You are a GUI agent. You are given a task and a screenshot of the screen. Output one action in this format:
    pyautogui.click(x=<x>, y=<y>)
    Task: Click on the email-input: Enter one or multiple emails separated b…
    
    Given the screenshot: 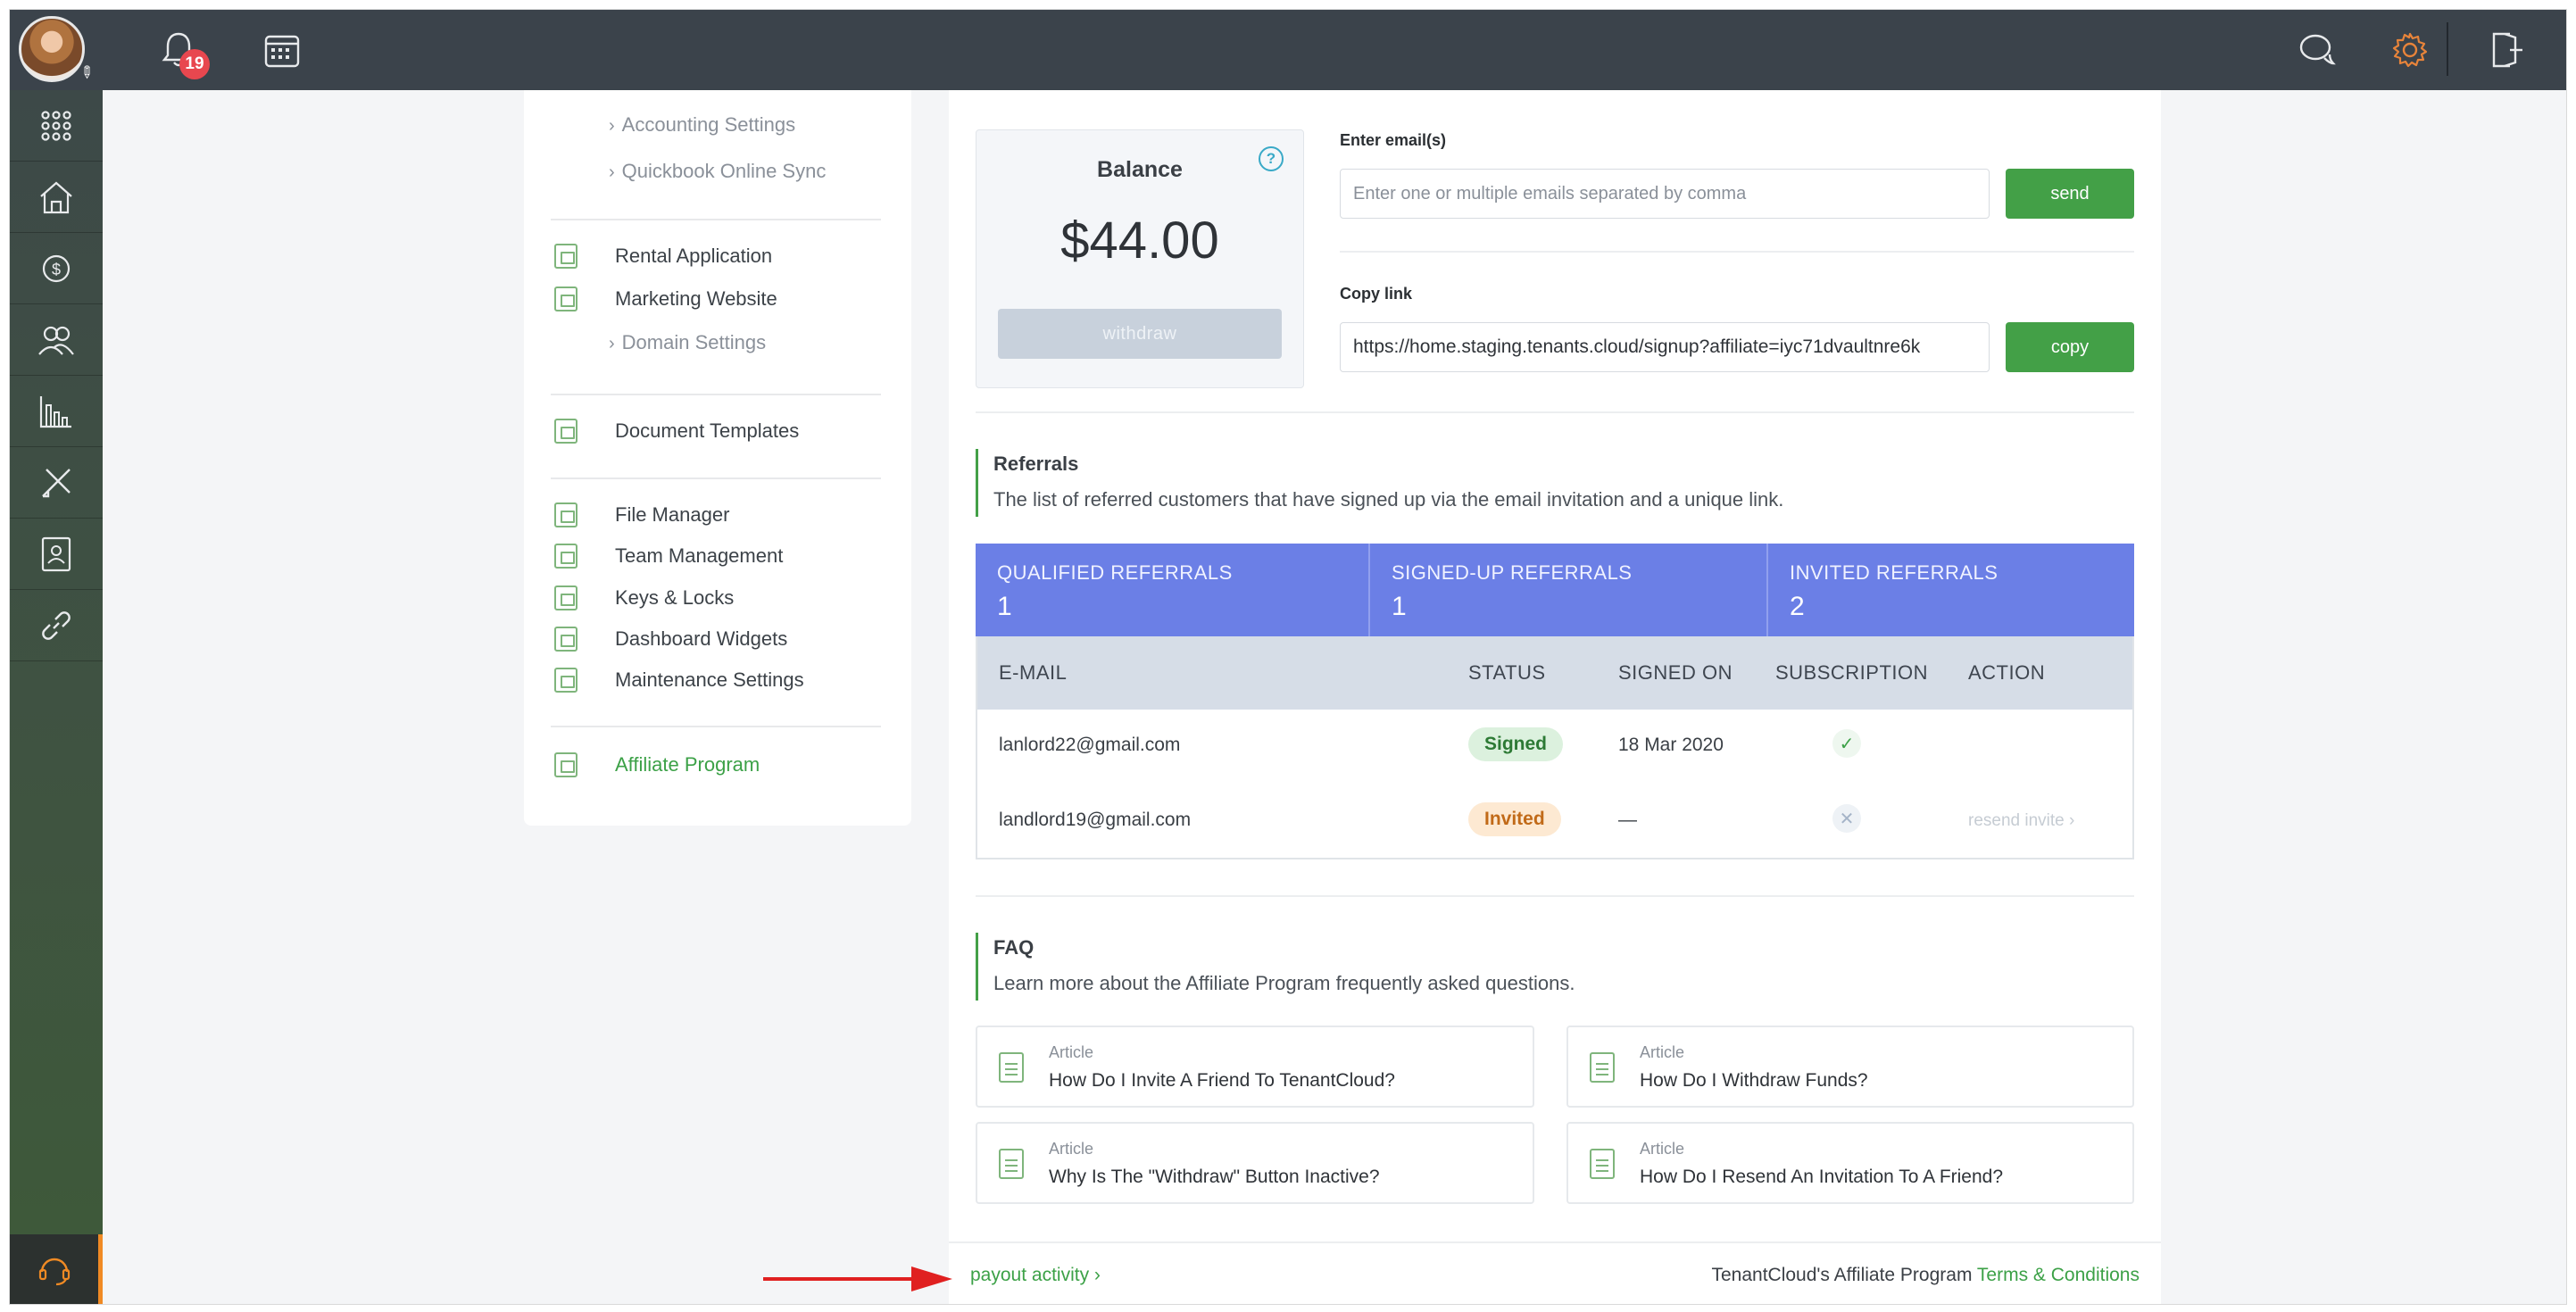 What is the action you would take?
    pyautogui.click(x=1665, y=194)
    